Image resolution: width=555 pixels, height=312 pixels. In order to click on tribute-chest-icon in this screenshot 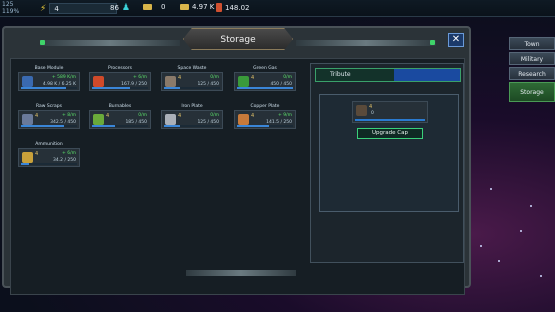, I will do `click(361, 110)`.